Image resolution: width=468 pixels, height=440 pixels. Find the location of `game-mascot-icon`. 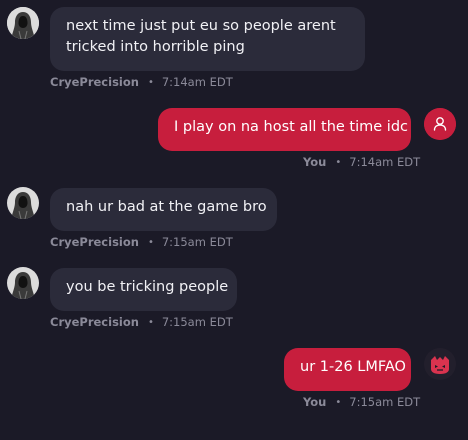

game-mascot-icon is located at coordinates (440, 364).